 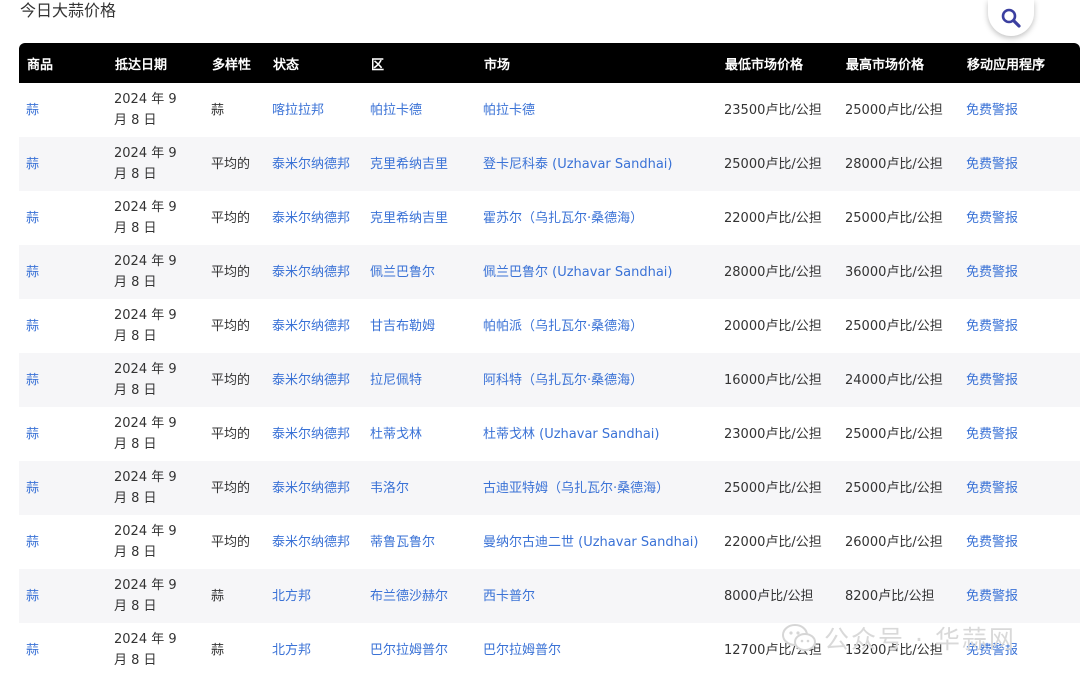 What do you see at coordinates (298, 110) in the screenshot?
I see `state-link: 喀拉拉邦` at bounding box center [298, 110].